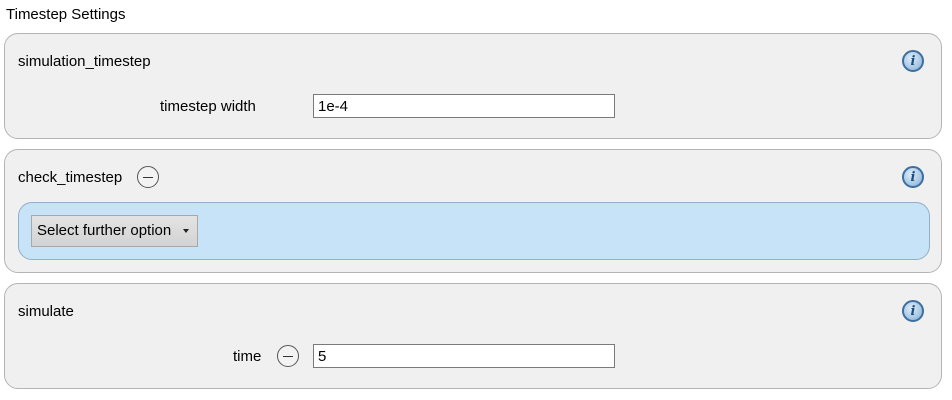 The height and width of the screenshot is (400, 952). Describe the element at coordinates (464, 106) in the screenshot. I see `timestep-width-input` at that location.